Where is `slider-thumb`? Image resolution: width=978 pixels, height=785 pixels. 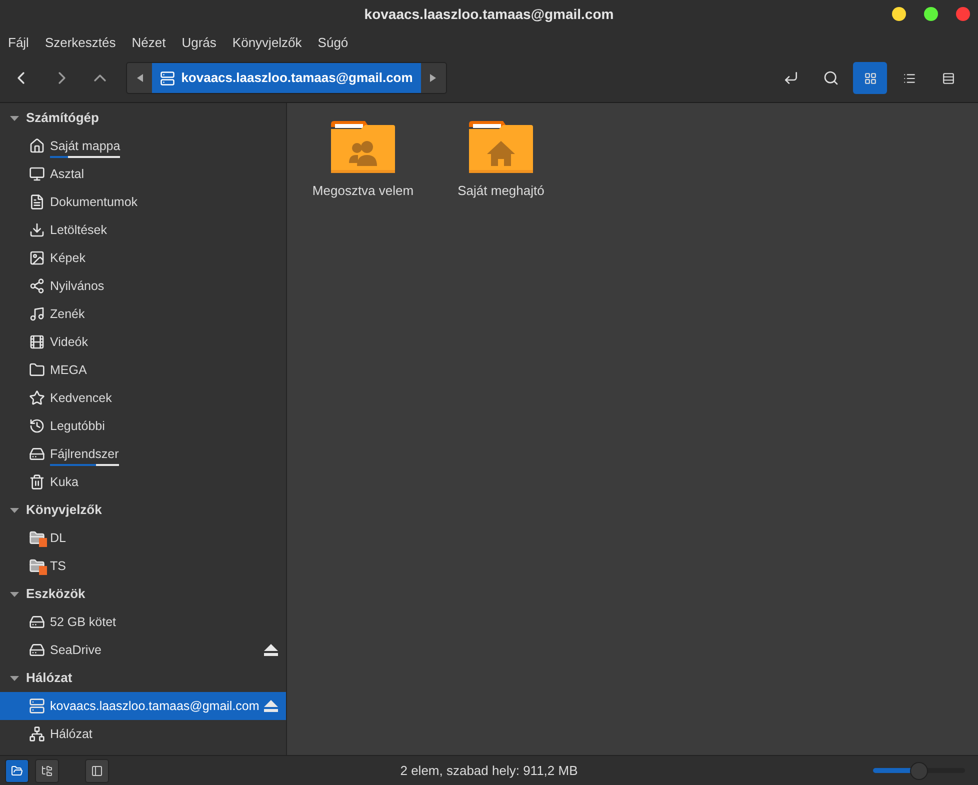
slider-thumb is located at coordinates (919, 771).